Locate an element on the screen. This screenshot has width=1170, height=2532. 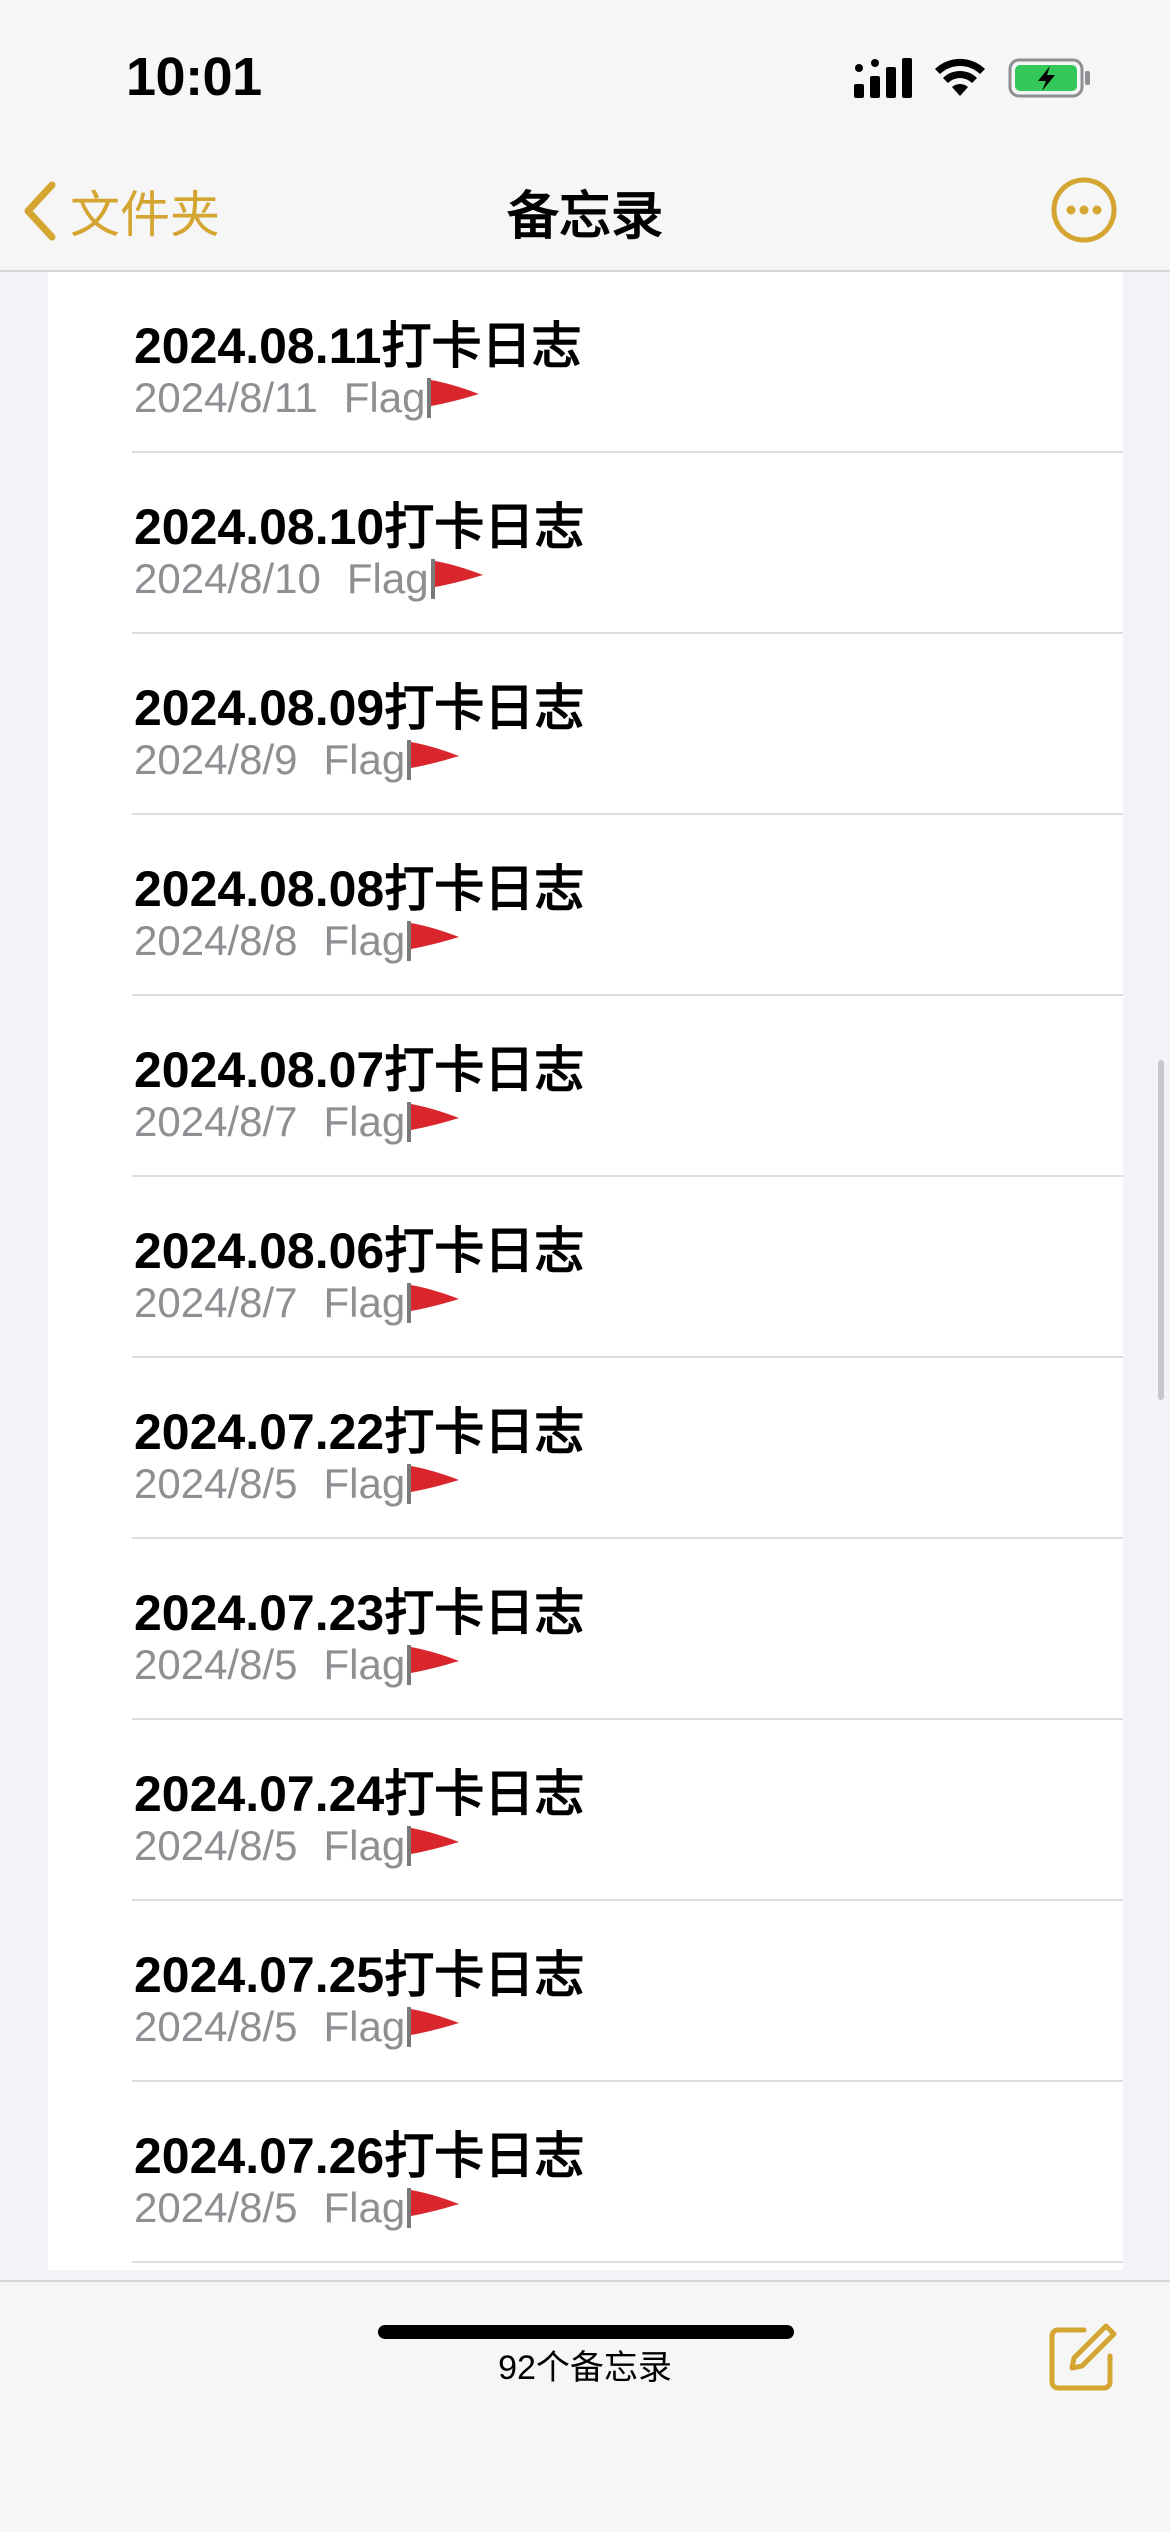
note-title: 2024.08.08打卡日志 is located at coordinates (359, 889).